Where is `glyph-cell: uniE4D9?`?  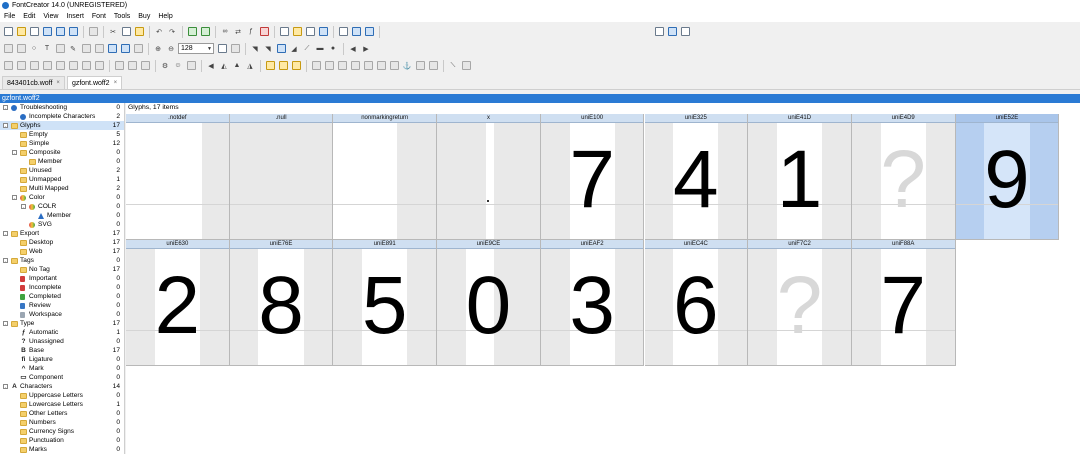
glyph-cell: uniE4D9? is located at coordinates (903, 177).